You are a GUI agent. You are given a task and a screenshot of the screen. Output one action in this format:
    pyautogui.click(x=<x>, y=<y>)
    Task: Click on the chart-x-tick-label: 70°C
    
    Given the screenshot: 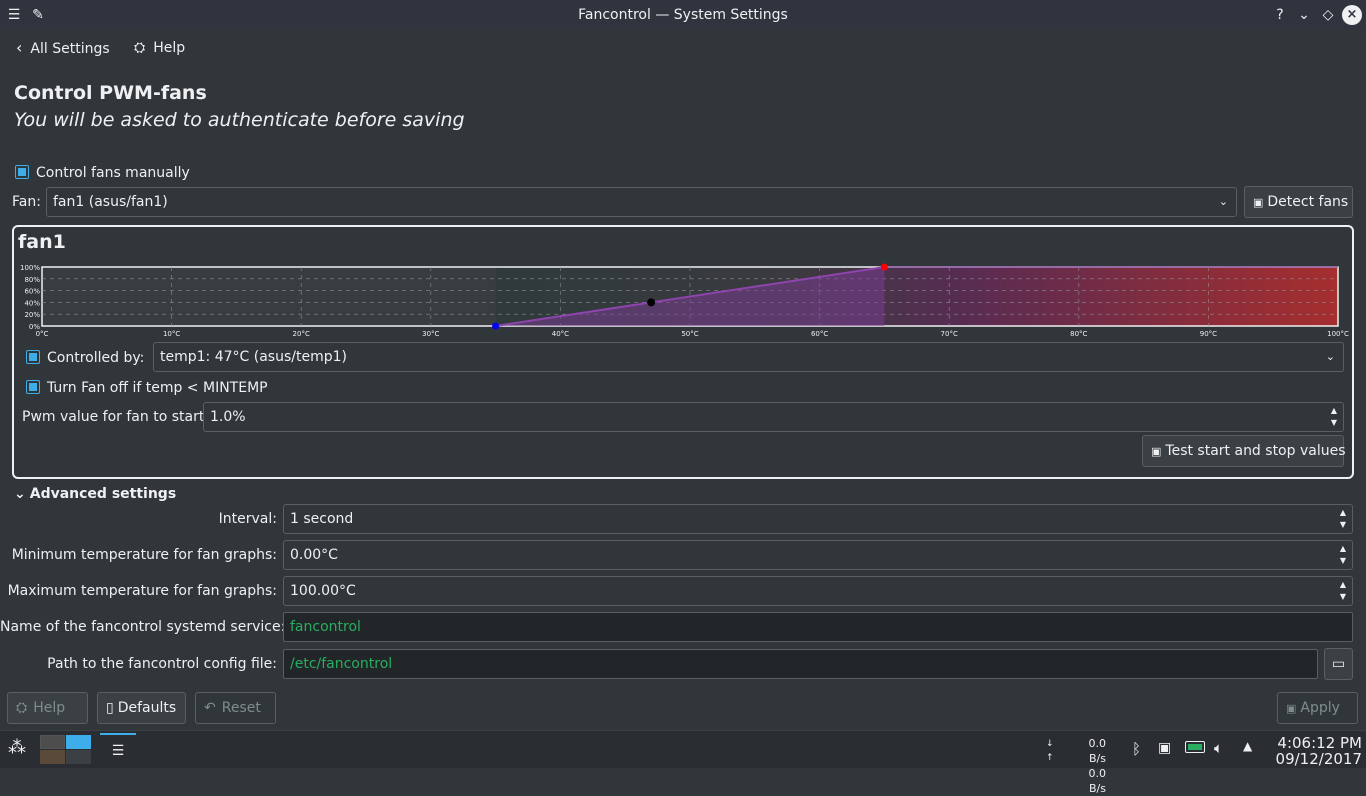 What is the action you would take?
    pyautogui.click(x=949, y=334)
    